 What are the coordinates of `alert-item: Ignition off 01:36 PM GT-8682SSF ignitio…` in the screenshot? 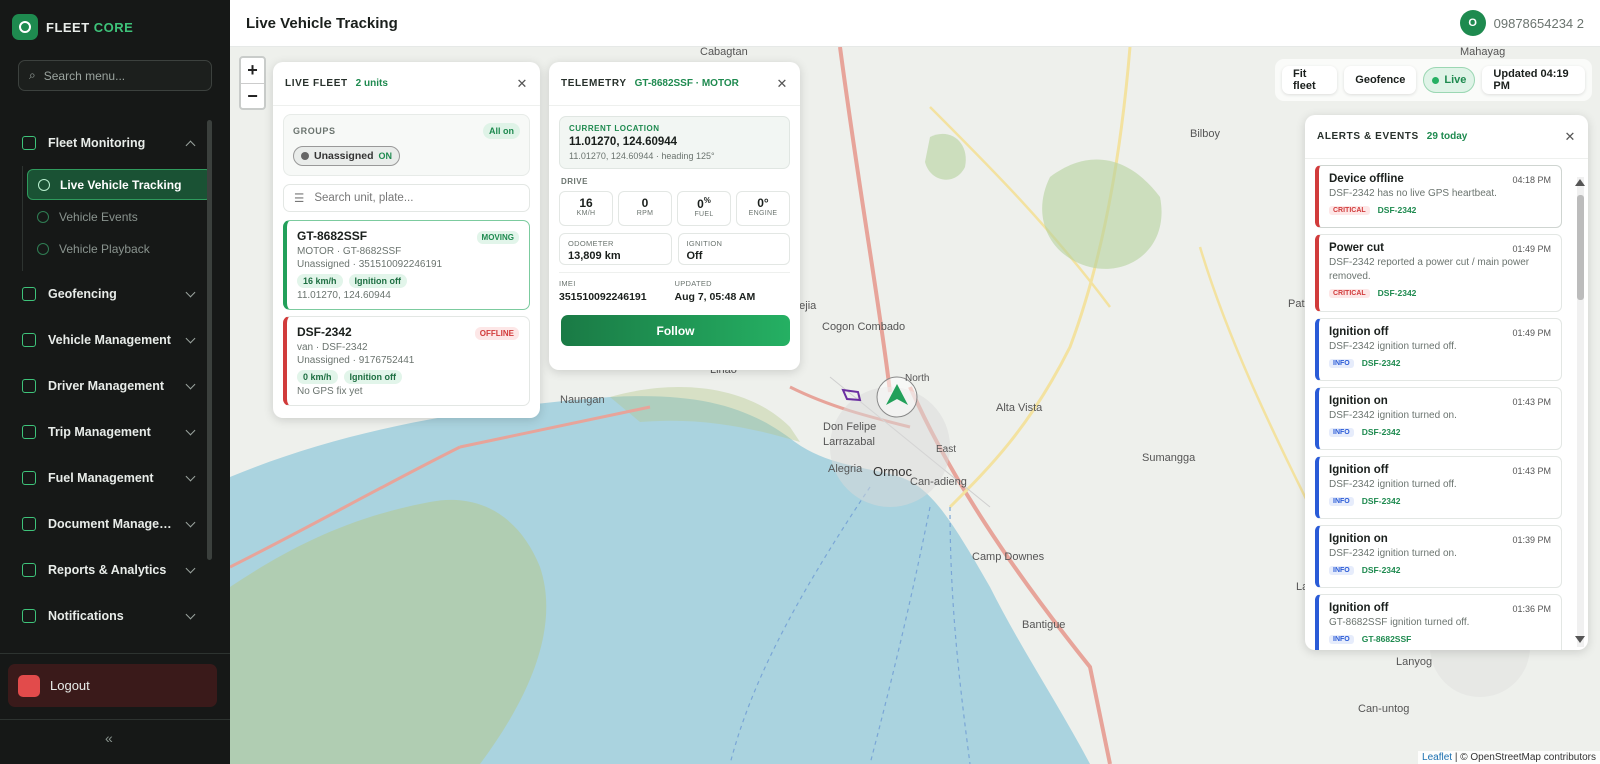 It's located at (1438, 622).